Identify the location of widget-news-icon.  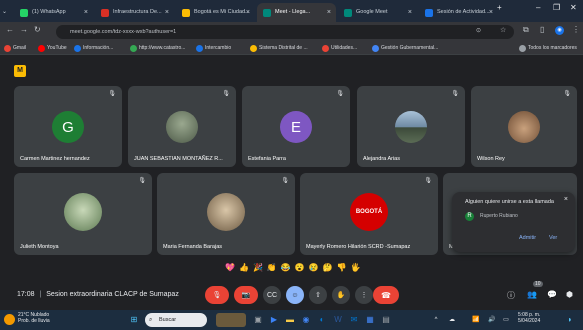
(231, 320).